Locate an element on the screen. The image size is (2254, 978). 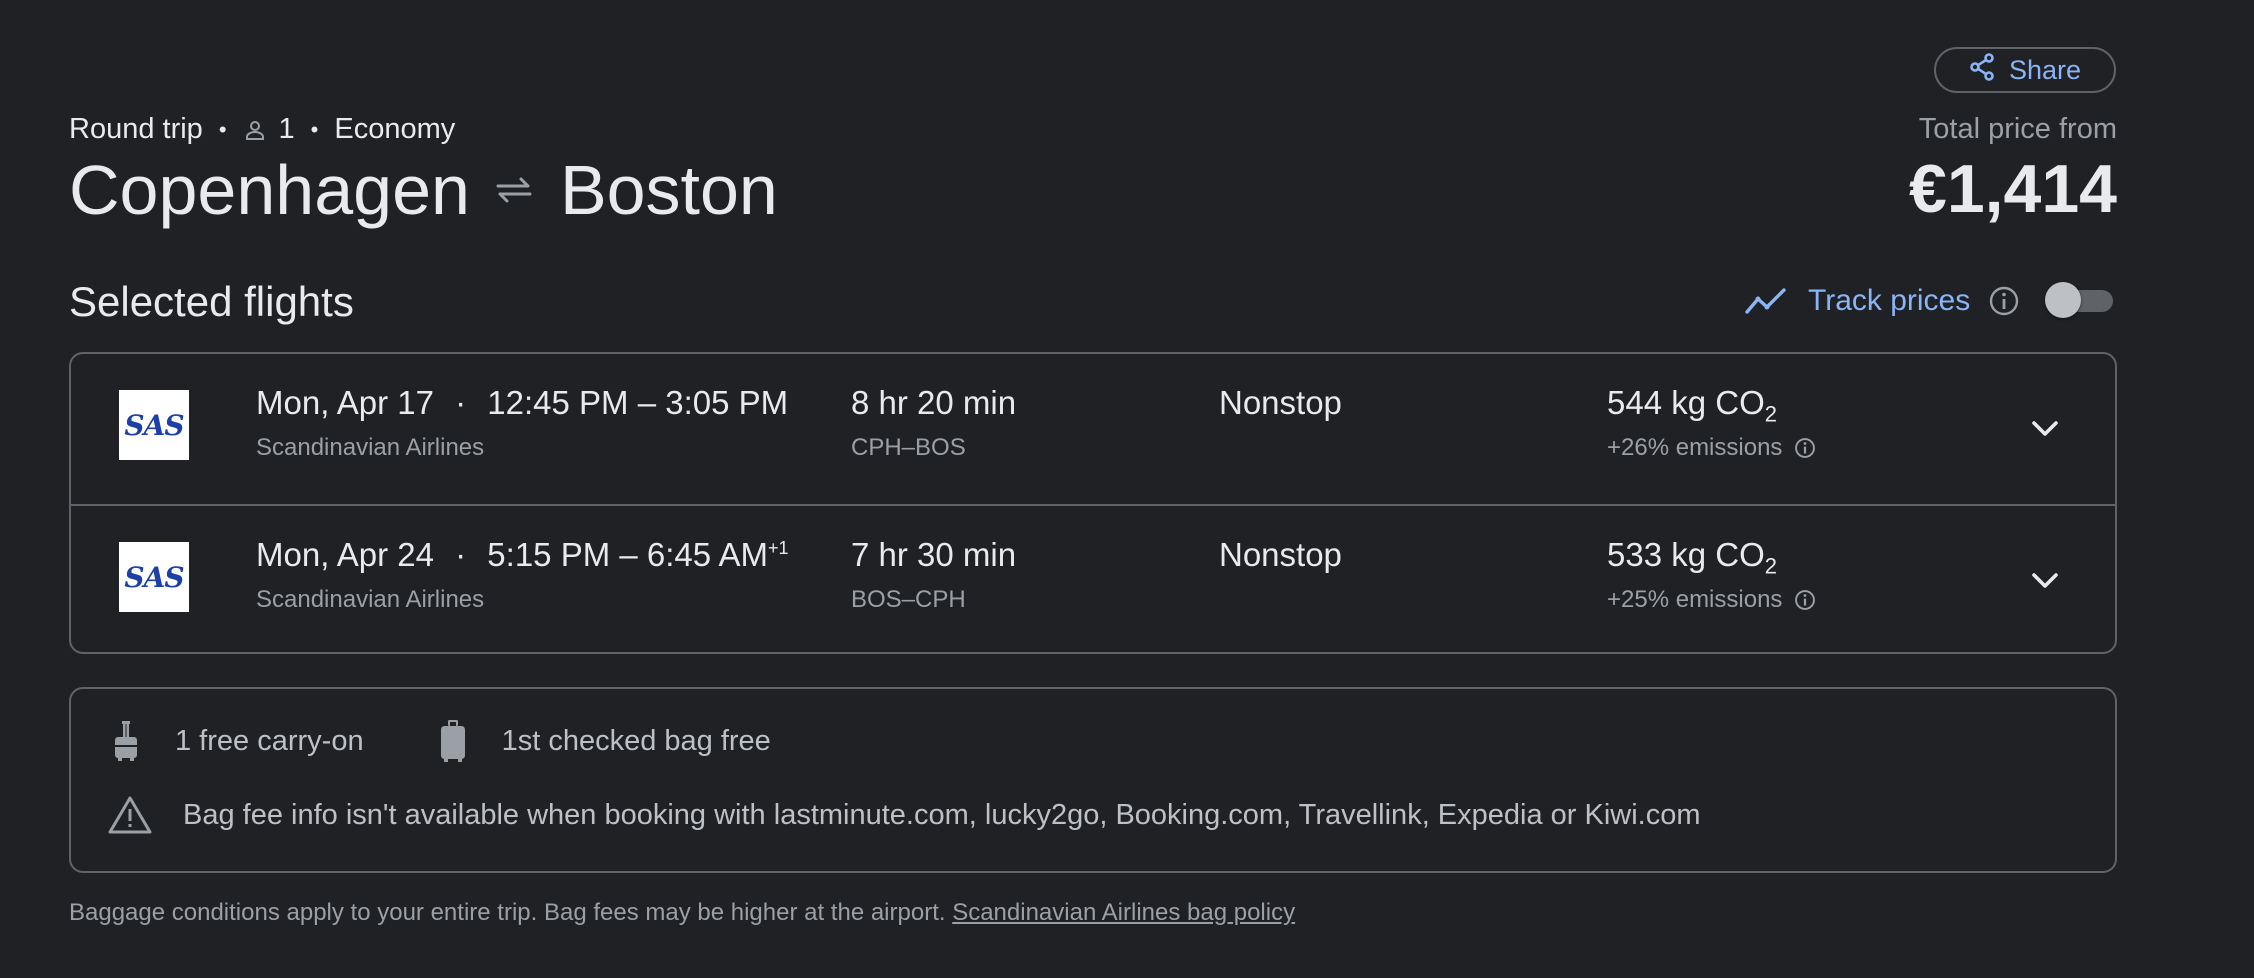
bag-policy-link: Scandinavian Airlines bag policy is located at coordinates (1123, 912).